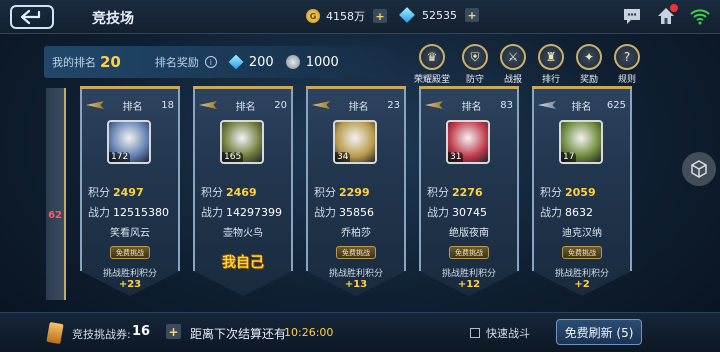  I want to click on rank-bar: 我的排名 20 排名奖励 i 200 1000, so click(224, 62).